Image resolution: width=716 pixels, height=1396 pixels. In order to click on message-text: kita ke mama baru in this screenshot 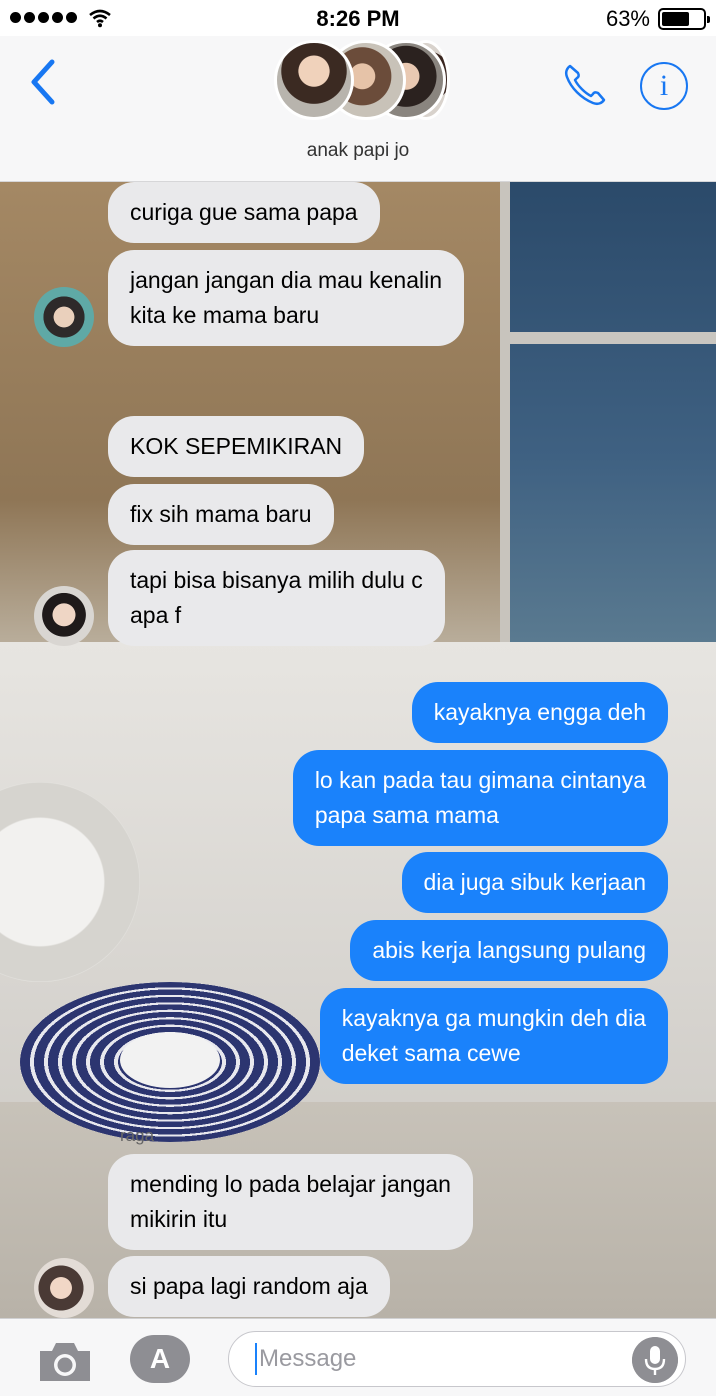, I will do `click(225, 315)`.